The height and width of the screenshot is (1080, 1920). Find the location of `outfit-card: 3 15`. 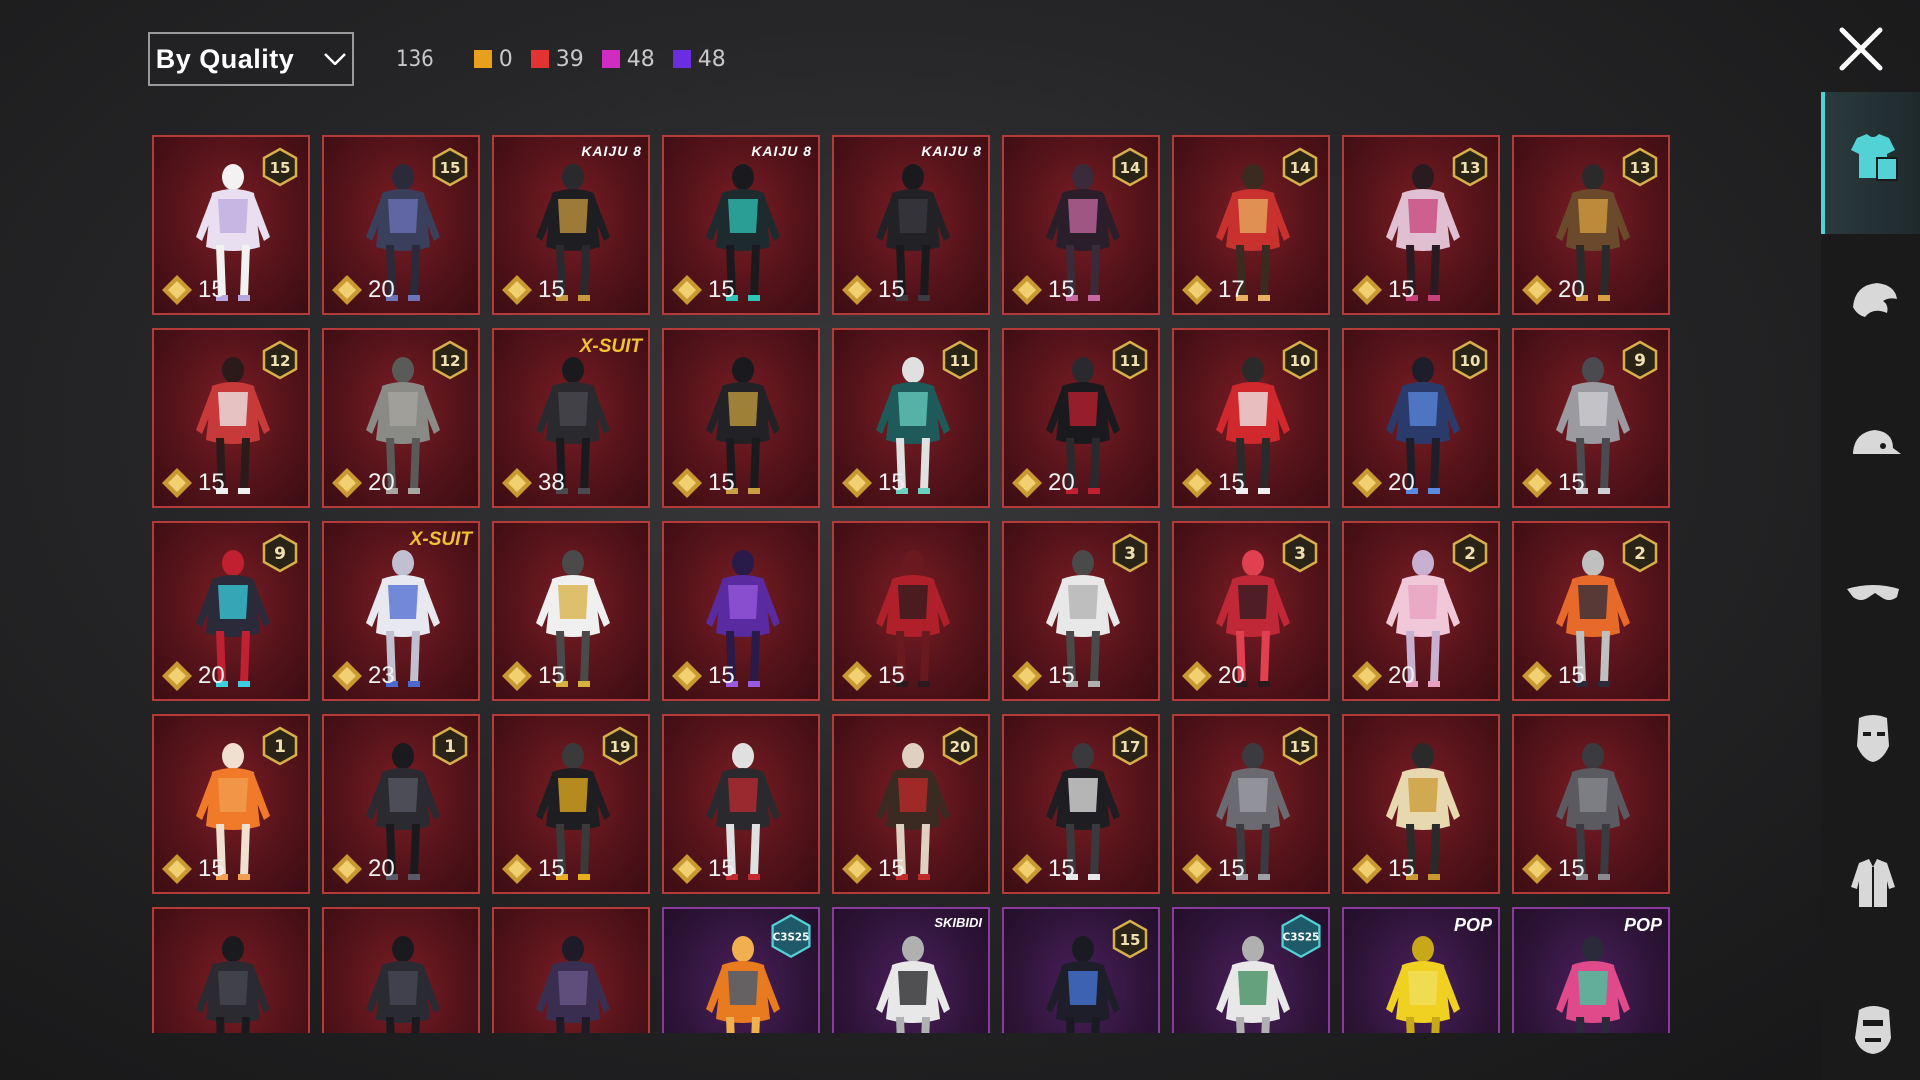

outfit-card: 3 15 is located at coordinates (1081, 611).